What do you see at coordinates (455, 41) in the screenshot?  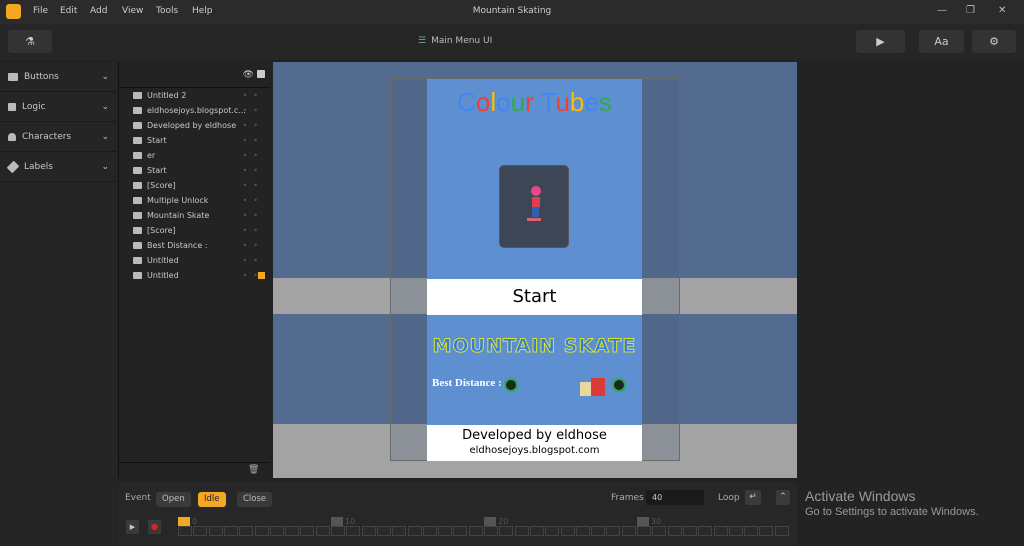 I see `scene-selector: ☰ Main Menu UI` at bounding box center [455, 41].